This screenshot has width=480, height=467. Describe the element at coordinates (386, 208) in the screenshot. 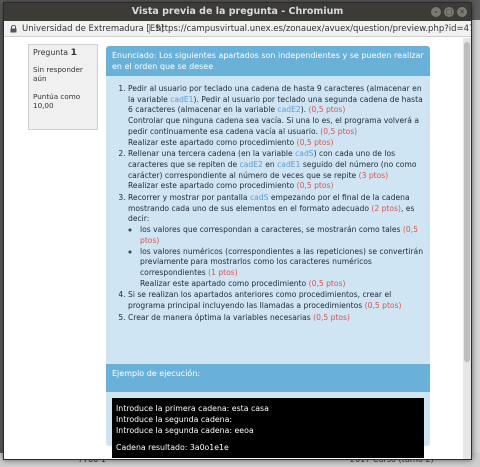

I see `points-label: (2 ptos)` at that location.